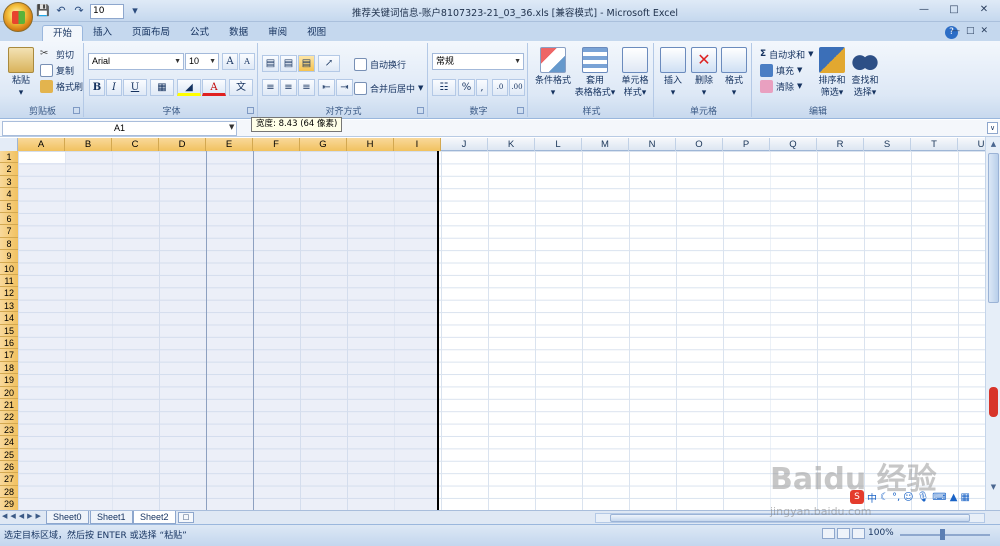  What do you see at coordinates (635, 73) in the screenshot?
I see `cell-styles-button: 单元格 样式▾` at bounding box center [635, 73].